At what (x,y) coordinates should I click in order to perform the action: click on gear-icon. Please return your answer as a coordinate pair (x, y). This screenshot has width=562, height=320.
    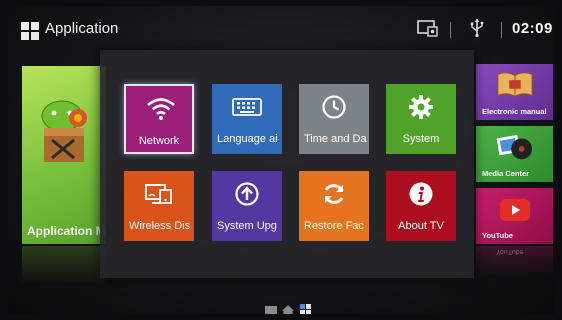
    Looking at the image, I should click on (421, 107).